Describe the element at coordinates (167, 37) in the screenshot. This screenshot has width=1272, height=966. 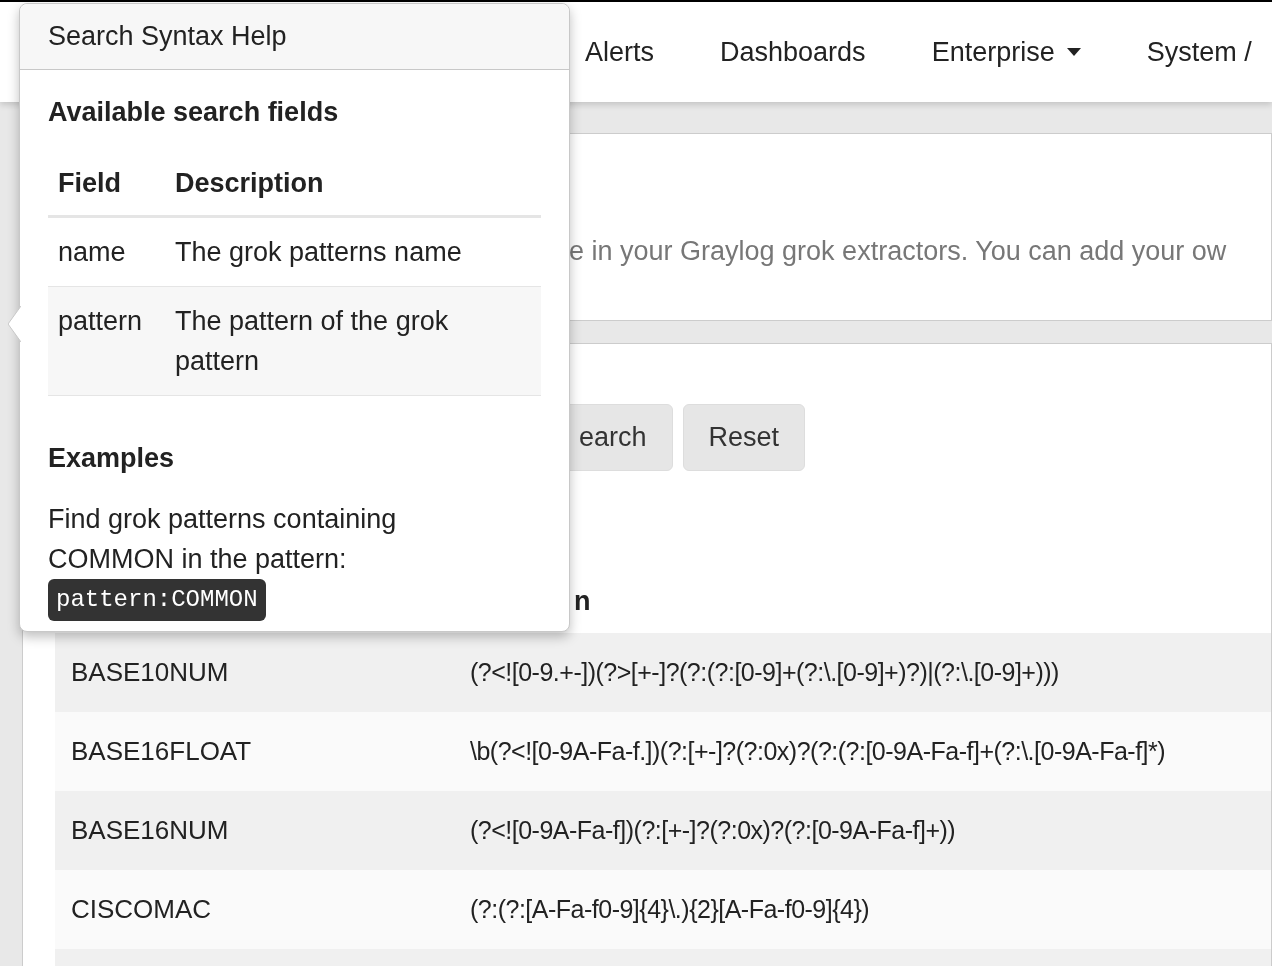
I see `popover-title: Search Syntax Help` at that location.